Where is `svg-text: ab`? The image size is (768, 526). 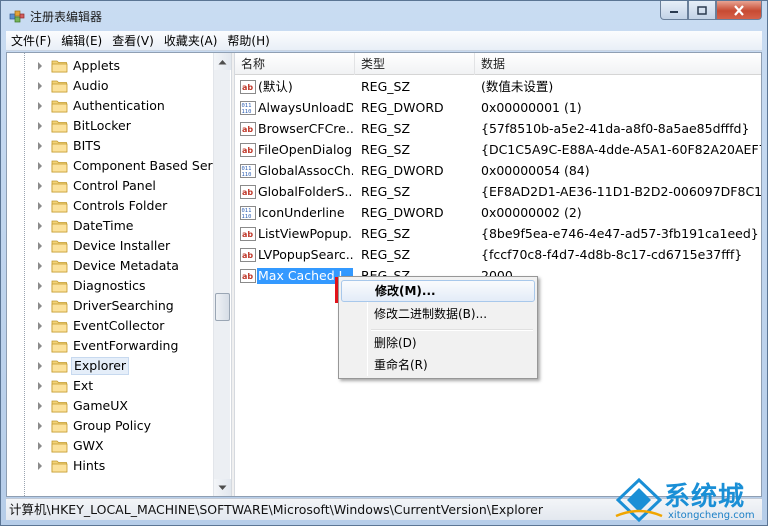
svg-text: ab is located at coordinates (247, 150).